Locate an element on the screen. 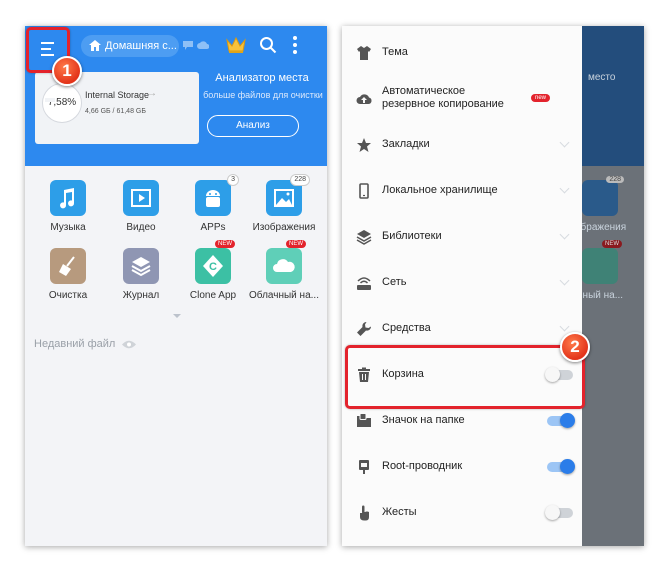 This screenshot has width=670, height=571. drawer-item-label: Тема is located at coordinates (395, 52).